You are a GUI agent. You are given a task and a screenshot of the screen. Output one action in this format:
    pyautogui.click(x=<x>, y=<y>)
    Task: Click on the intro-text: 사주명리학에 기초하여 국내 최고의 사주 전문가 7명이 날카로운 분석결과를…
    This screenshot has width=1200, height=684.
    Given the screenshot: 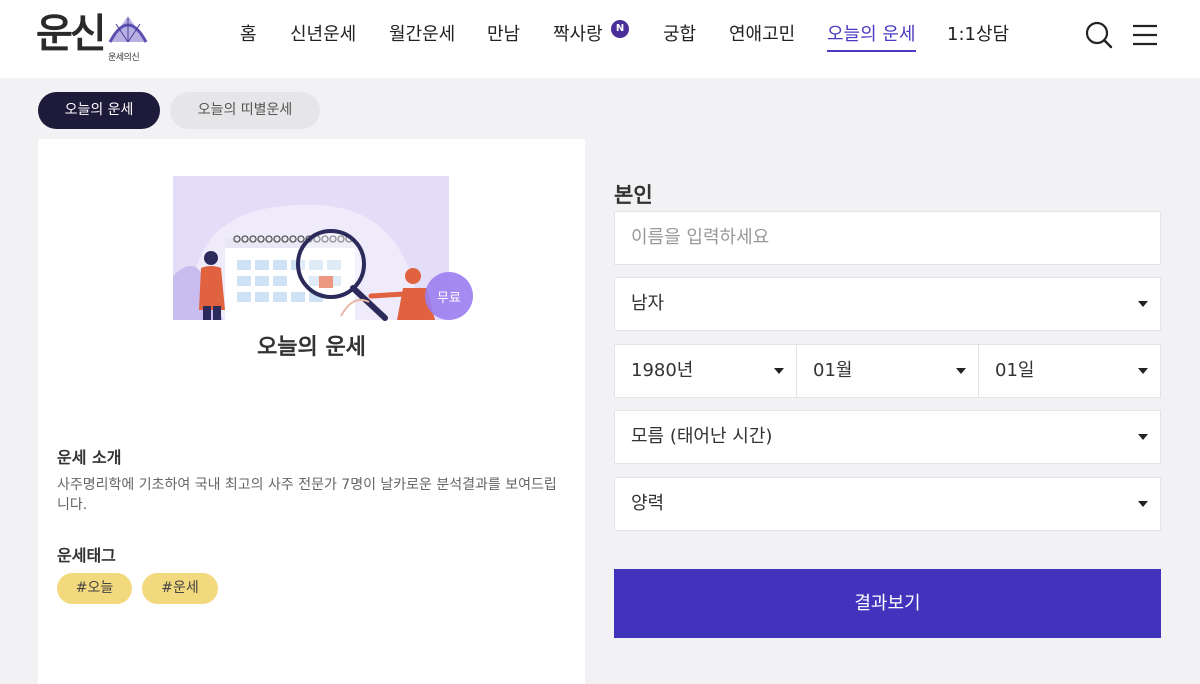 What is the action you would take?
    pyautogui.click(x=307, y=495)
    